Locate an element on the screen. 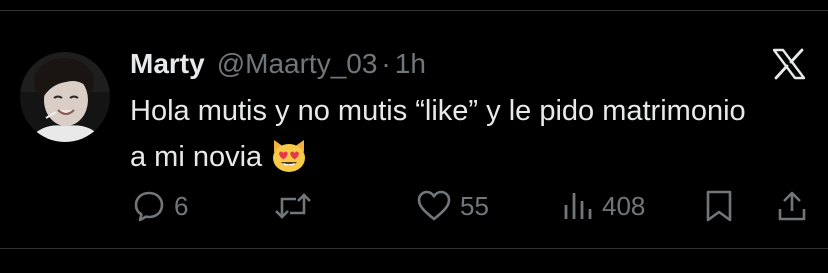 This screenshot has width=828, height=273. smiling-cat-heart-eyes-emoji is located at coordinates (289, 163).